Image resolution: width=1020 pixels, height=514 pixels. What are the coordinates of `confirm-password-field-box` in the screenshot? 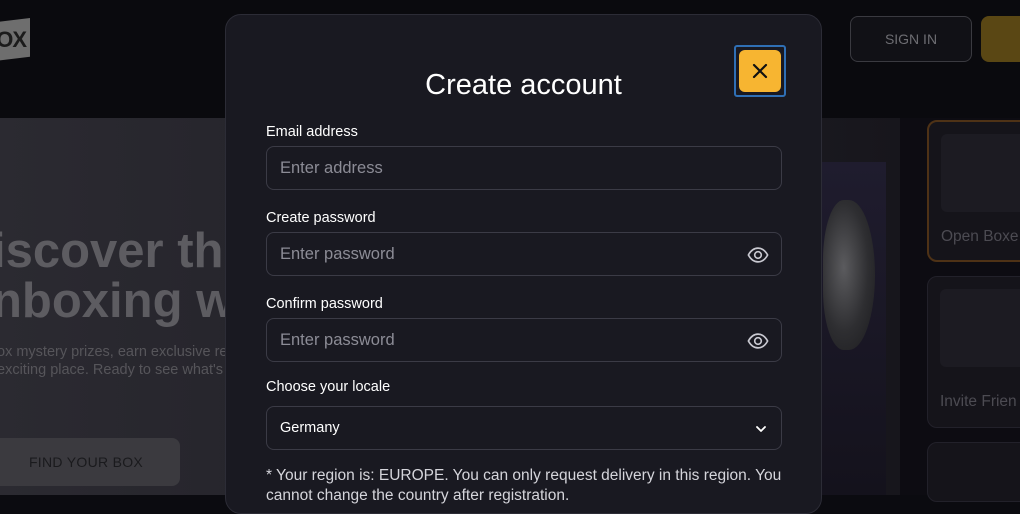 It's located at (524, 340).